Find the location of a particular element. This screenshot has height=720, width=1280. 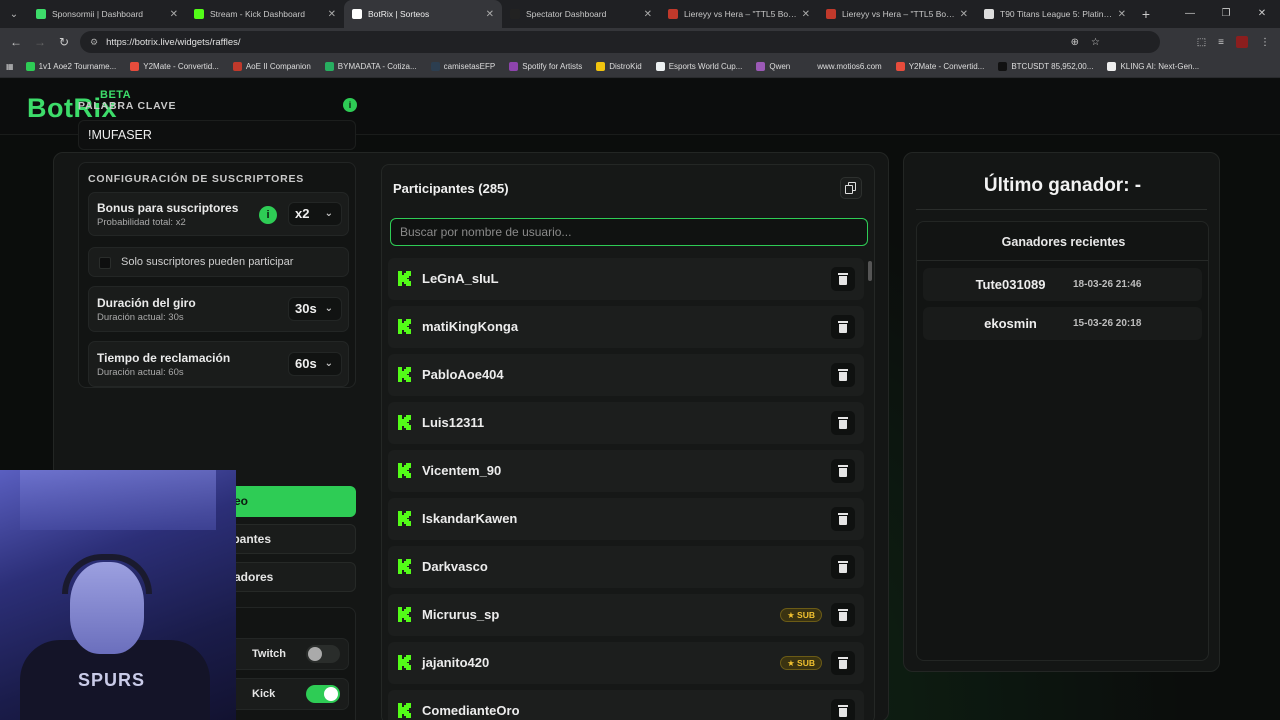

participant-row: IskandarKawen is located at coordinates (626, 519).